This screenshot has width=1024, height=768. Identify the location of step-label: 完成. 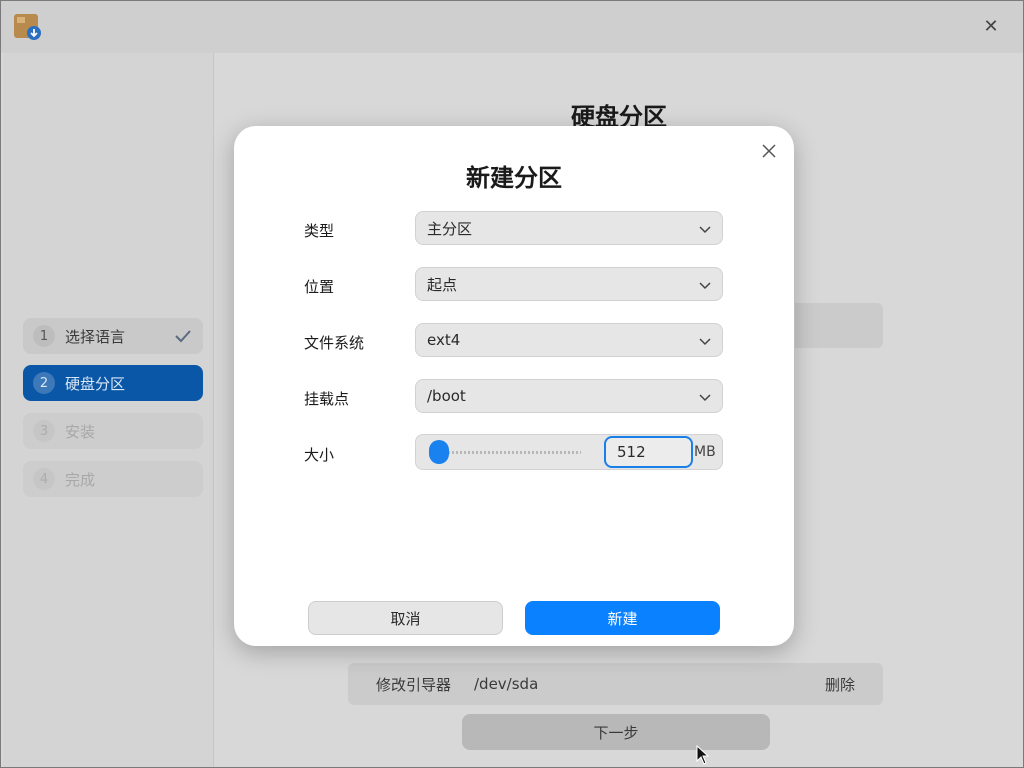
(80, 479).